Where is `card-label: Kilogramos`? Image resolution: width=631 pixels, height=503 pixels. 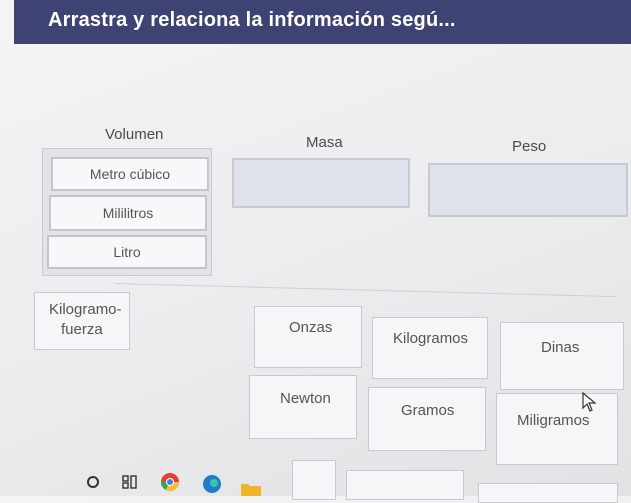 card-label: Kilogramos is located at coordinates (431, 338).